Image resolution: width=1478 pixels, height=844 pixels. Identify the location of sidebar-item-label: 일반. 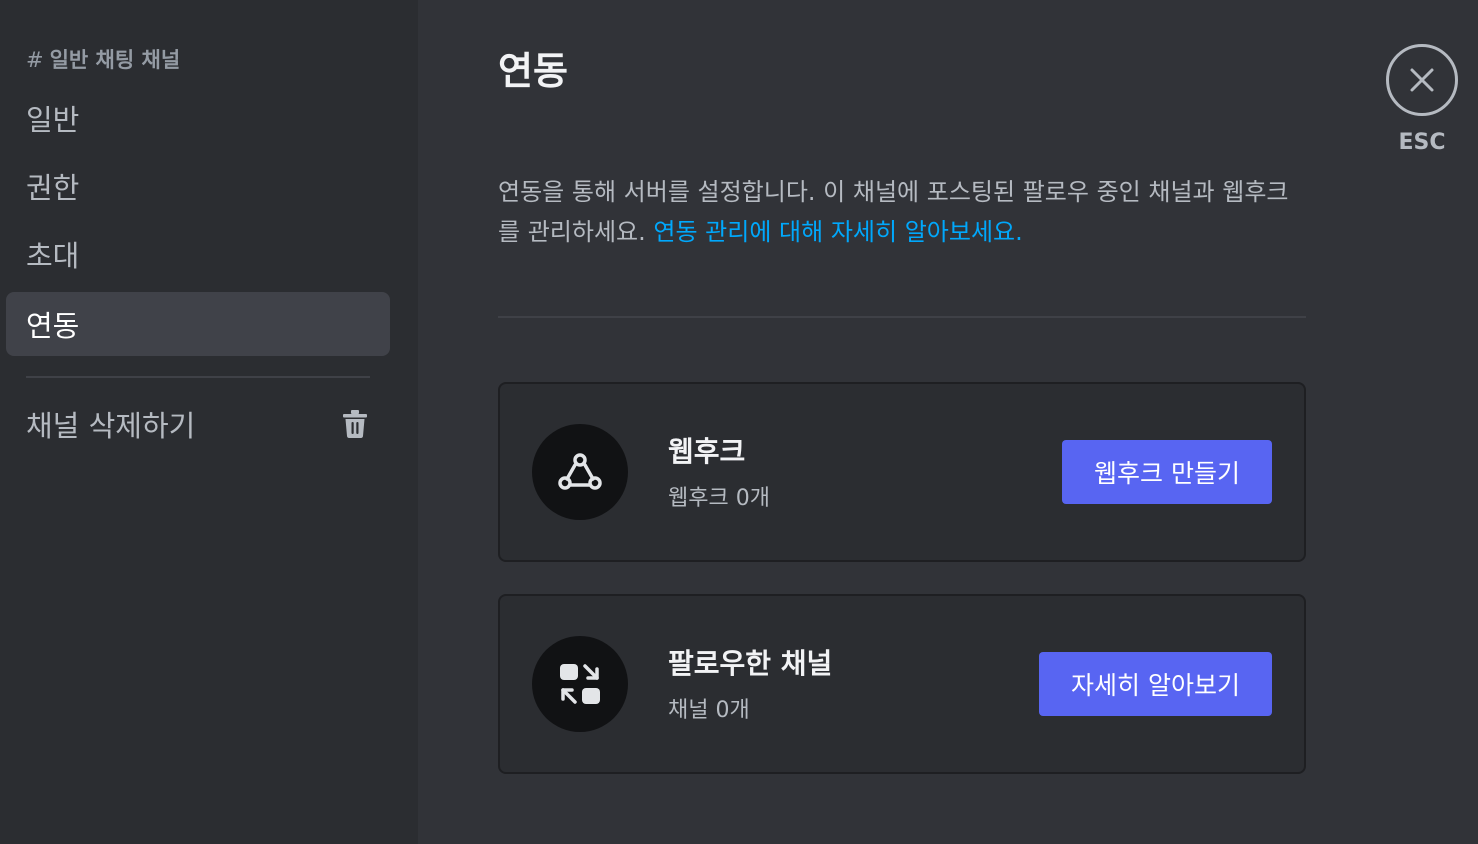
(53, 120).